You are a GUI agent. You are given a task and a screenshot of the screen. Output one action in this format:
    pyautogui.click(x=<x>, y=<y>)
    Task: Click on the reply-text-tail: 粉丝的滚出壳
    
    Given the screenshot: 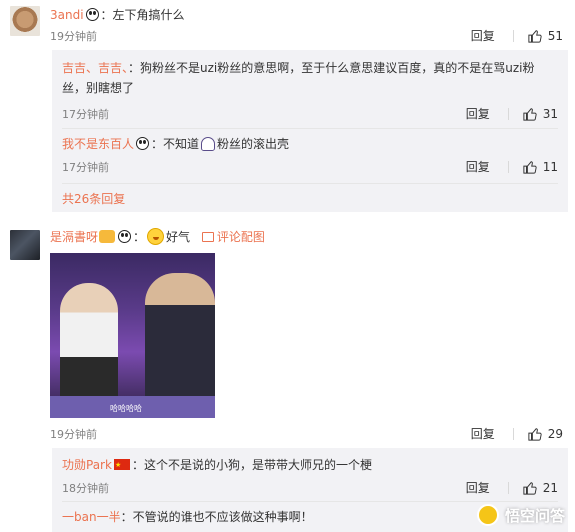 What is the action you would take?
    pyautogui.click(x=253, y=144)
    